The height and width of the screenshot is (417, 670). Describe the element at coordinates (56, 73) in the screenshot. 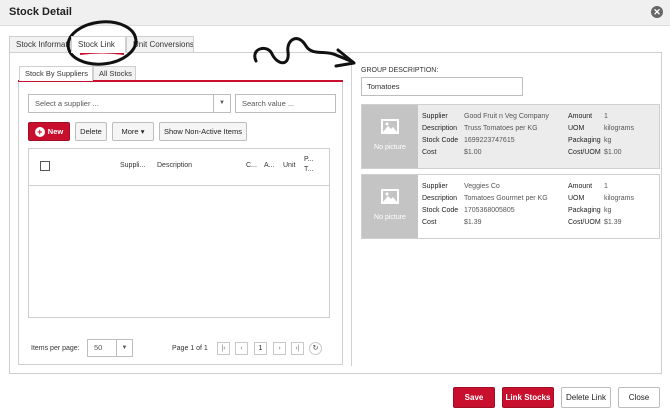

I see `subtab-stock-by-suppliers: Stock By Suppliers` at that location.